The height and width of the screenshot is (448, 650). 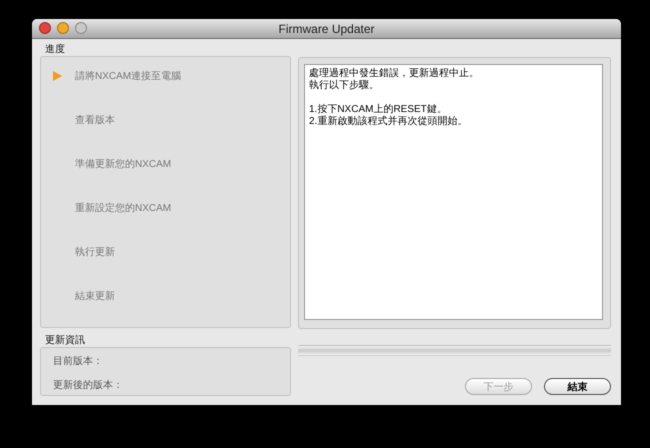 I want to click on info-label: 更新後的版本：, so click(x=88, y=385).